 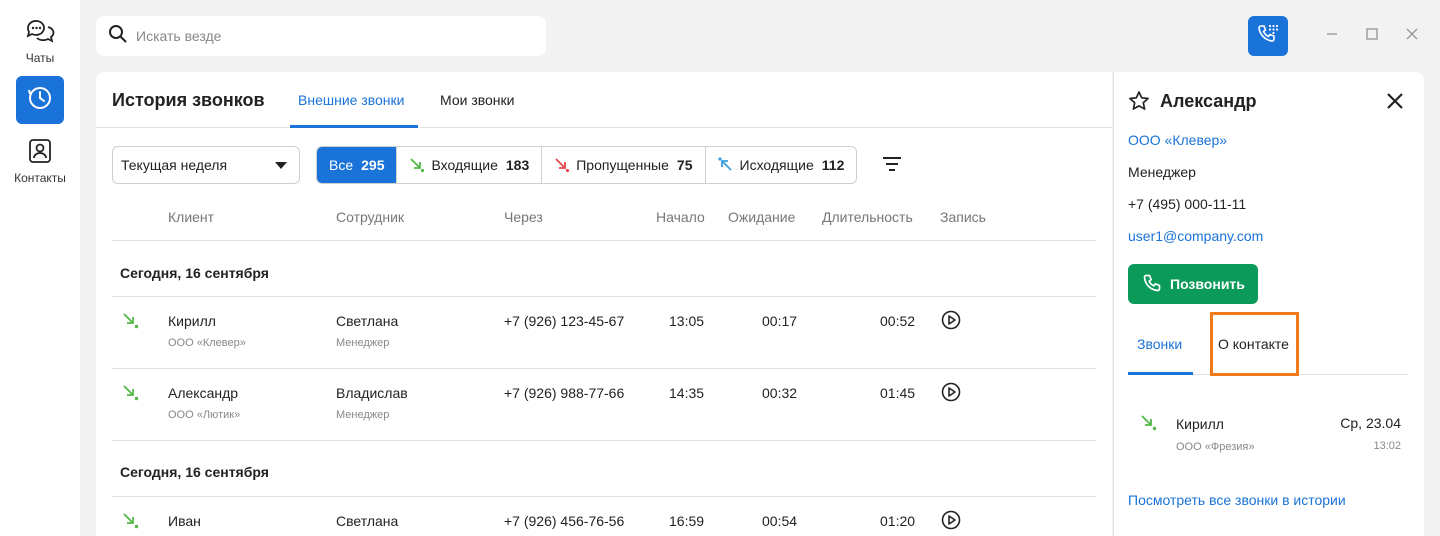 What do you see at coordinates (372, 393) in the screenshot?
I see `employee-name: Владислав` at bounding box center [372, 393].